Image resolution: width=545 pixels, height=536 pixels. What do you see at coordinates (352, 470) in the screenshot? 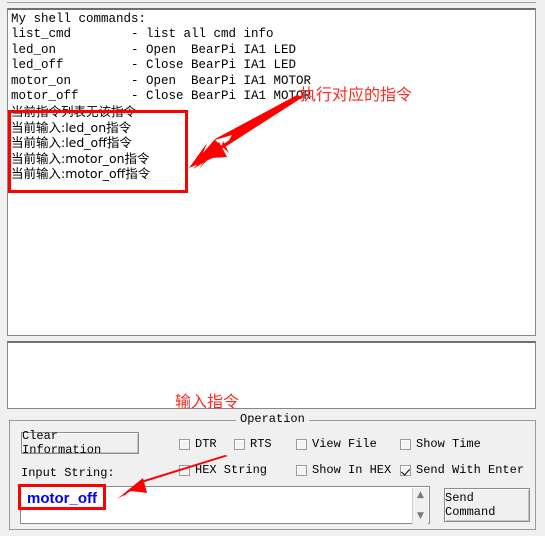
I see `checkbox-show-in-hex-label: Show In HEX` at bounding box center [352, 470].